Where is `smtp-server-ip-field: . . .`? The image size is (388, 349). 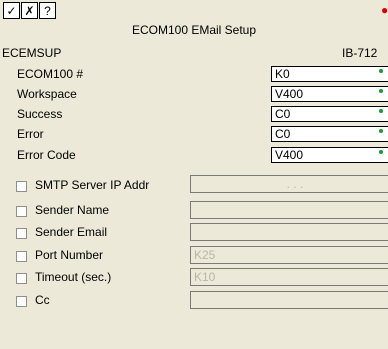
smtp-server-ip-field: . . . is located at coordinates (289, 184).